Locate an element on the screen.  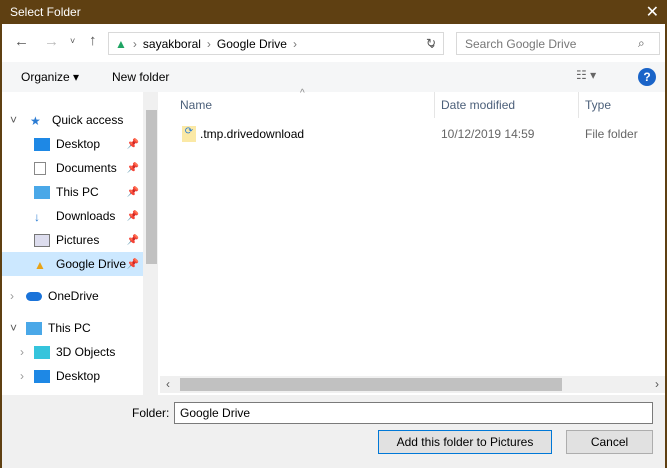
breadcrumb-google-drive: Google Drive is located at coordinates (252, 44).